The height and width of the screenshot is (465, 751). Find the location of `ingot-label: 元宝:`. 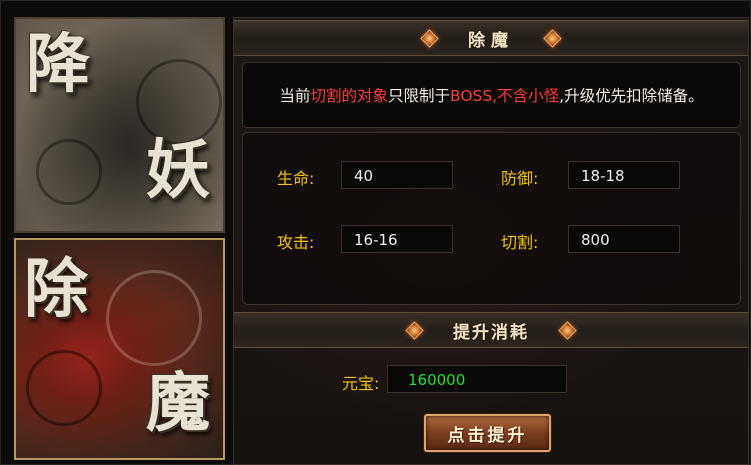

ingot-label: 元宝: is located at coordinates (361, 383).